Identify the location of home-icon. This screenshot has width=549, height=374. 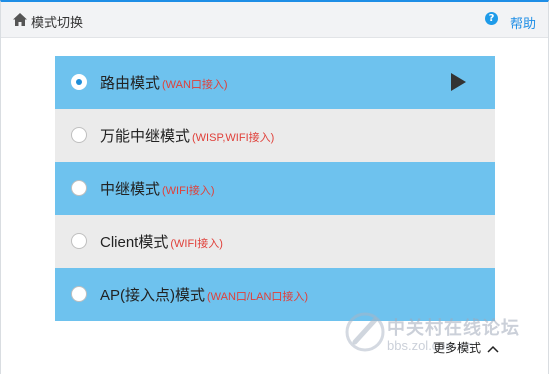
(20, 19).